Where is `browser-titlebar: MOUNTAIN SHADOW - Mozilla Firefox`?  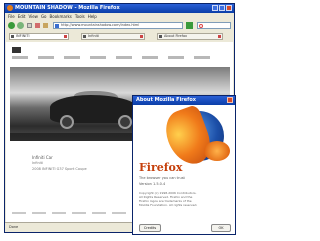 browser-titlebar: MOUNTAIN SHADOW - Mozilla Firefox is located at coordinates (119, 8).